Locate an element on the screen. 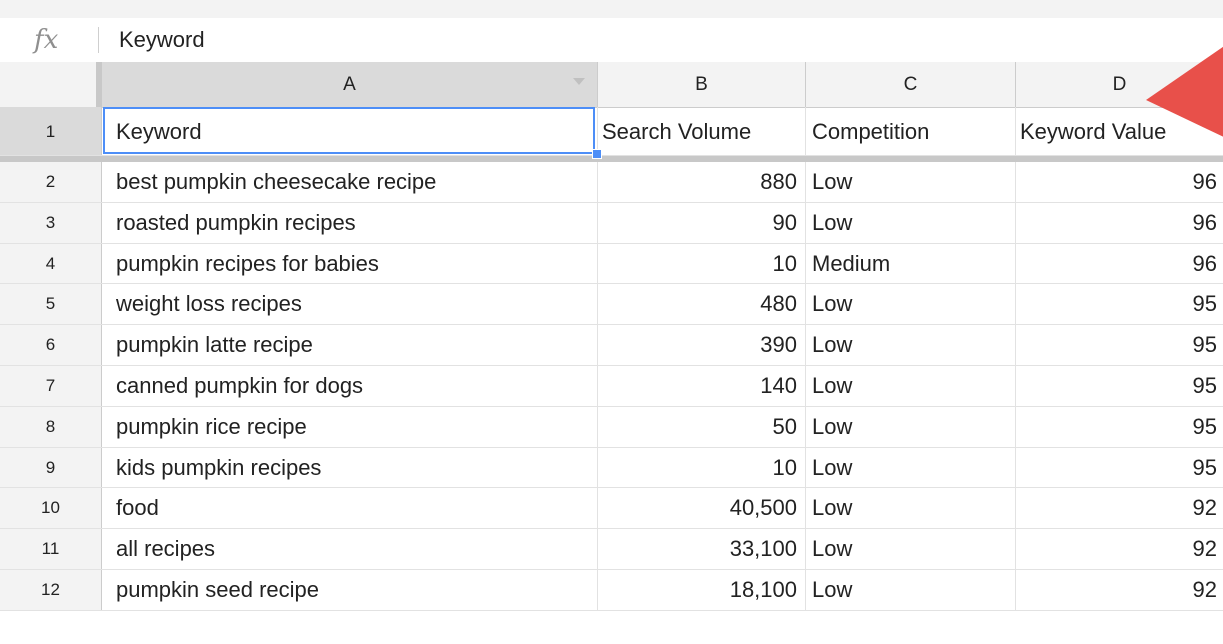 Image resolution: width=1223 pixels, height=644 pixels. column-header-a: A is located at coordinates (350, 84).